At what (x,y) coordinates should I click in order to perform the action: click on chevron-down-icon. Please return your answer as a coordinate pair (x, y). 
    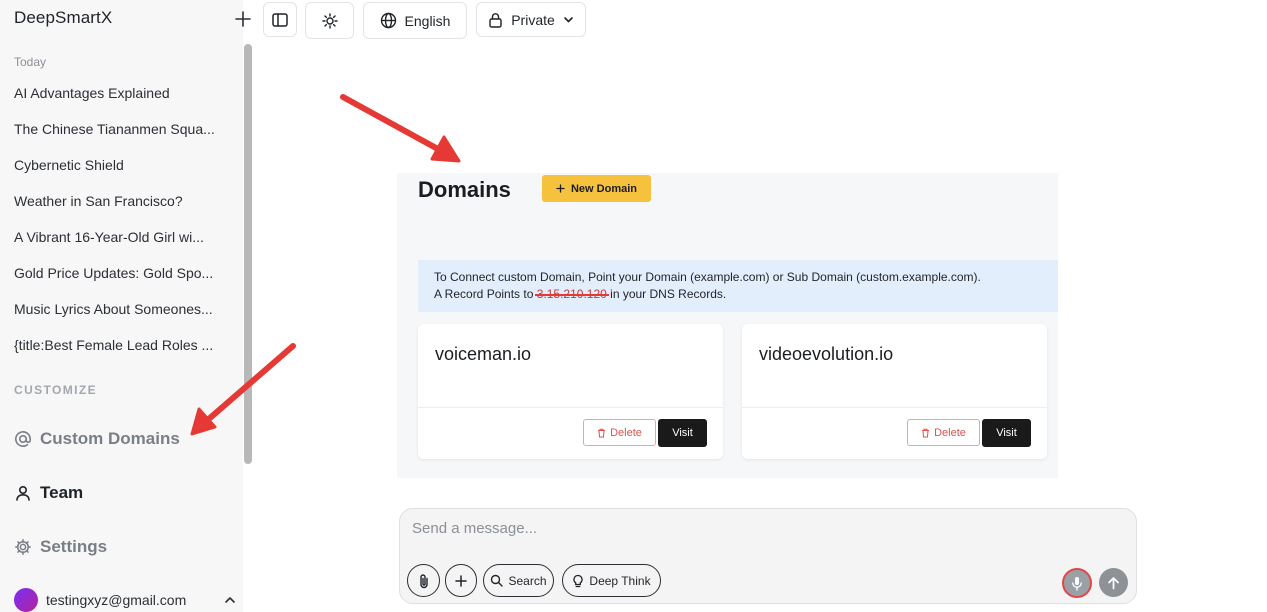
    Looking at the image, I should click on (568, 20).